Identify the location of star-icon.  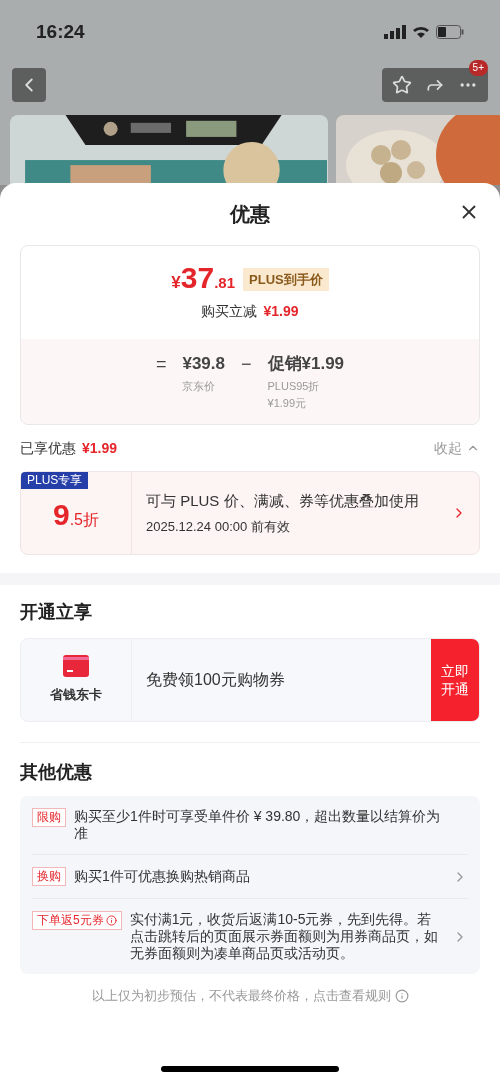
(402, 85).